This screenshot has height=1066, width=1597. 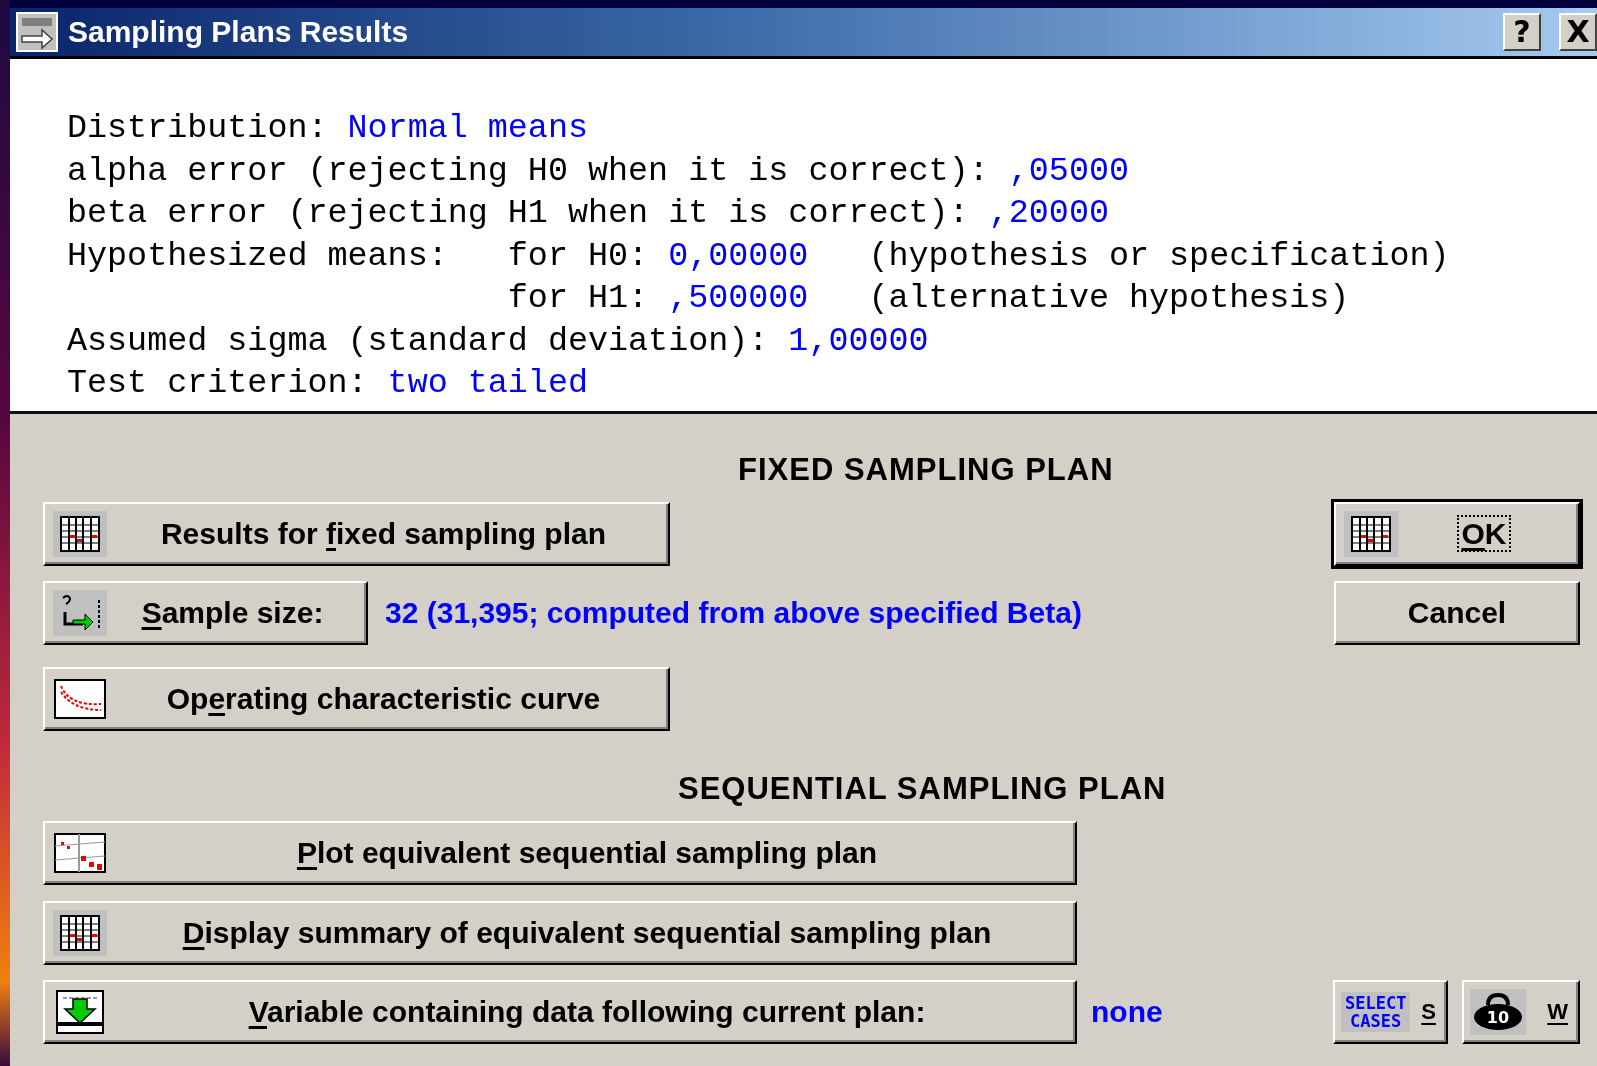 What do you see at coordinates (239, 32) in the screenshot?
I see `window-title: Sampling Plans Results` at bounding box center [239, 32].